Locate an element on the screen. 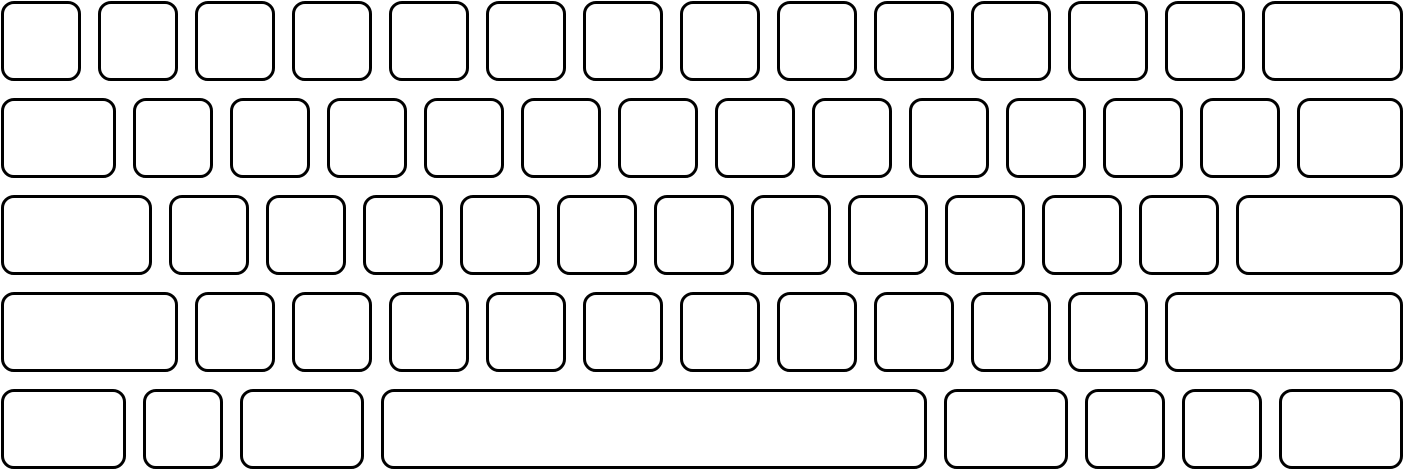 This screenshot has height=471, width=1404. key-row4-01-wide is located at coordinates (89, 332).